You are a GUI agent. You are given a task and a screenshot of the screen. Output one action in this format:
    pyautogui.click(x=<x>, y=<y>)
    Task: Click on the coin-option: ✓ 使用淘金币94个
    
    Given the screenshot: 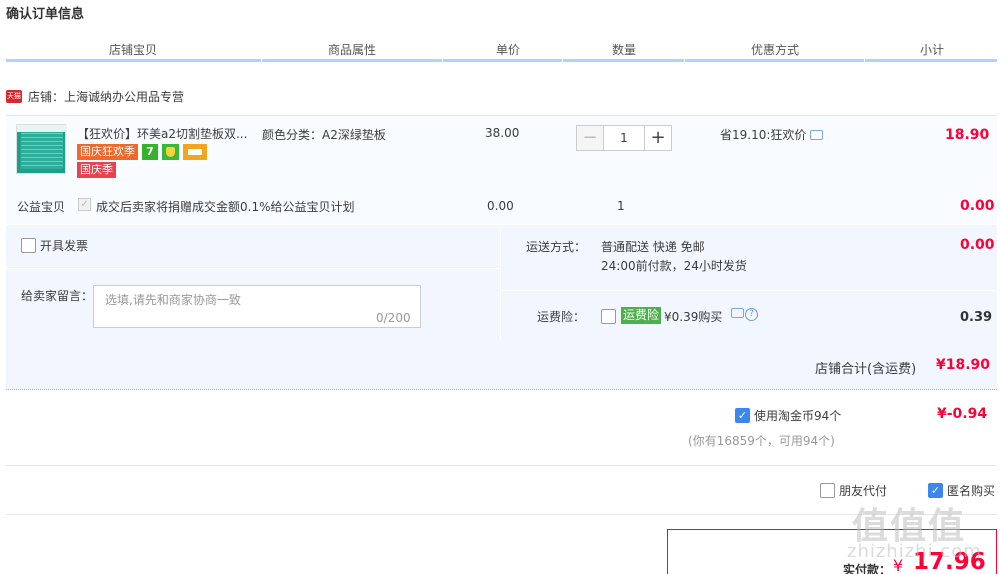 What is the action you would take?
    pyautogui.click(x=788, y=415)
    